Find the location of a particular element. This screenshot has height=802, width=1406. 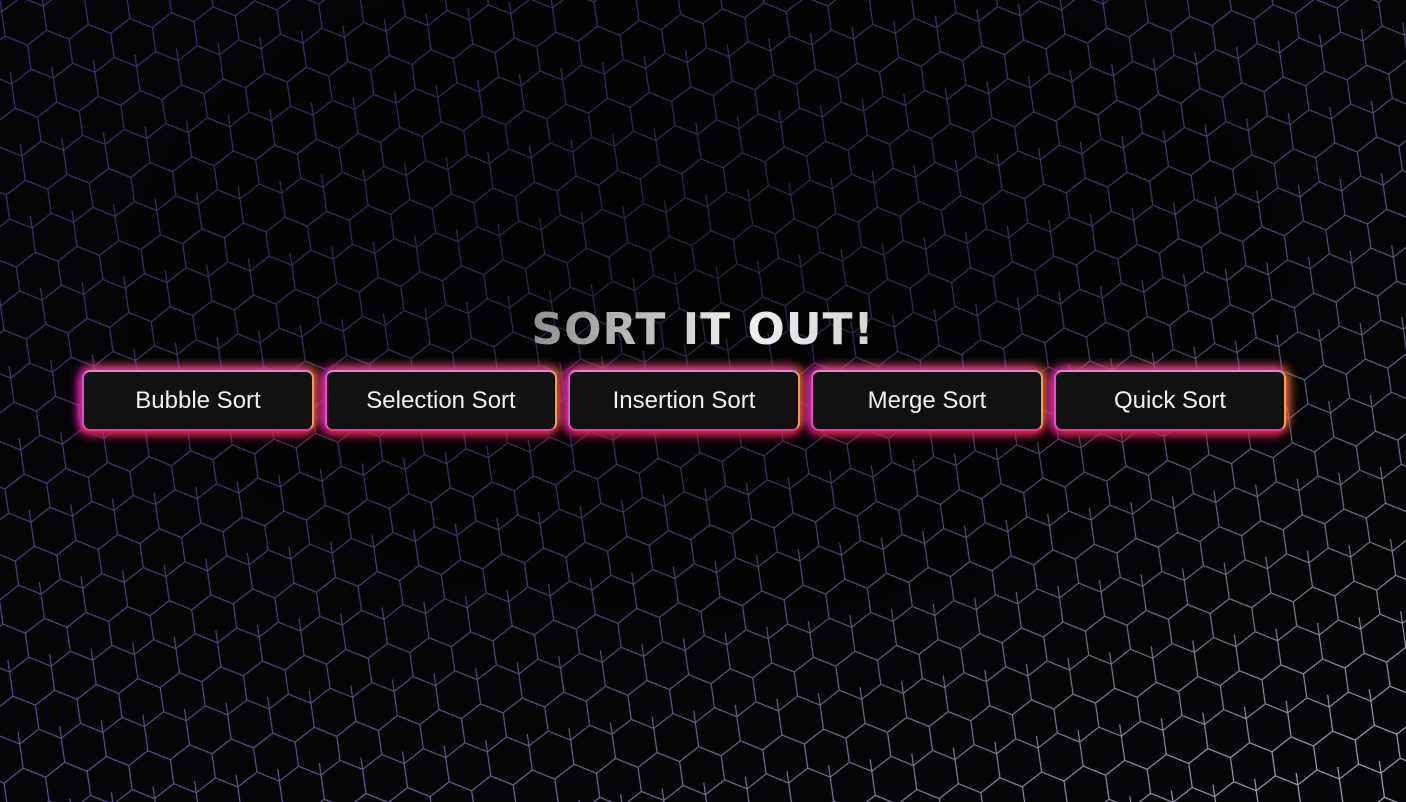

bubble-sort-button: Bubble Sort is located at coordinates (198, 400).